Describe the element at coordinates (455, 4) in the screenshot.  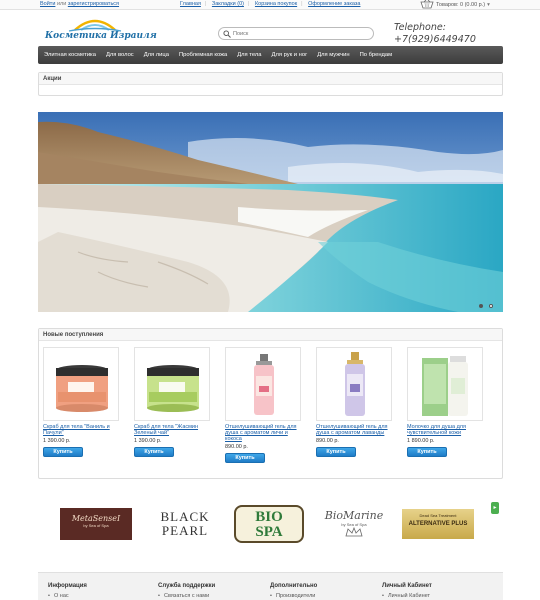
I see `cart-summary: Товаров: 0 (0.00 р.) ▾` at that location.